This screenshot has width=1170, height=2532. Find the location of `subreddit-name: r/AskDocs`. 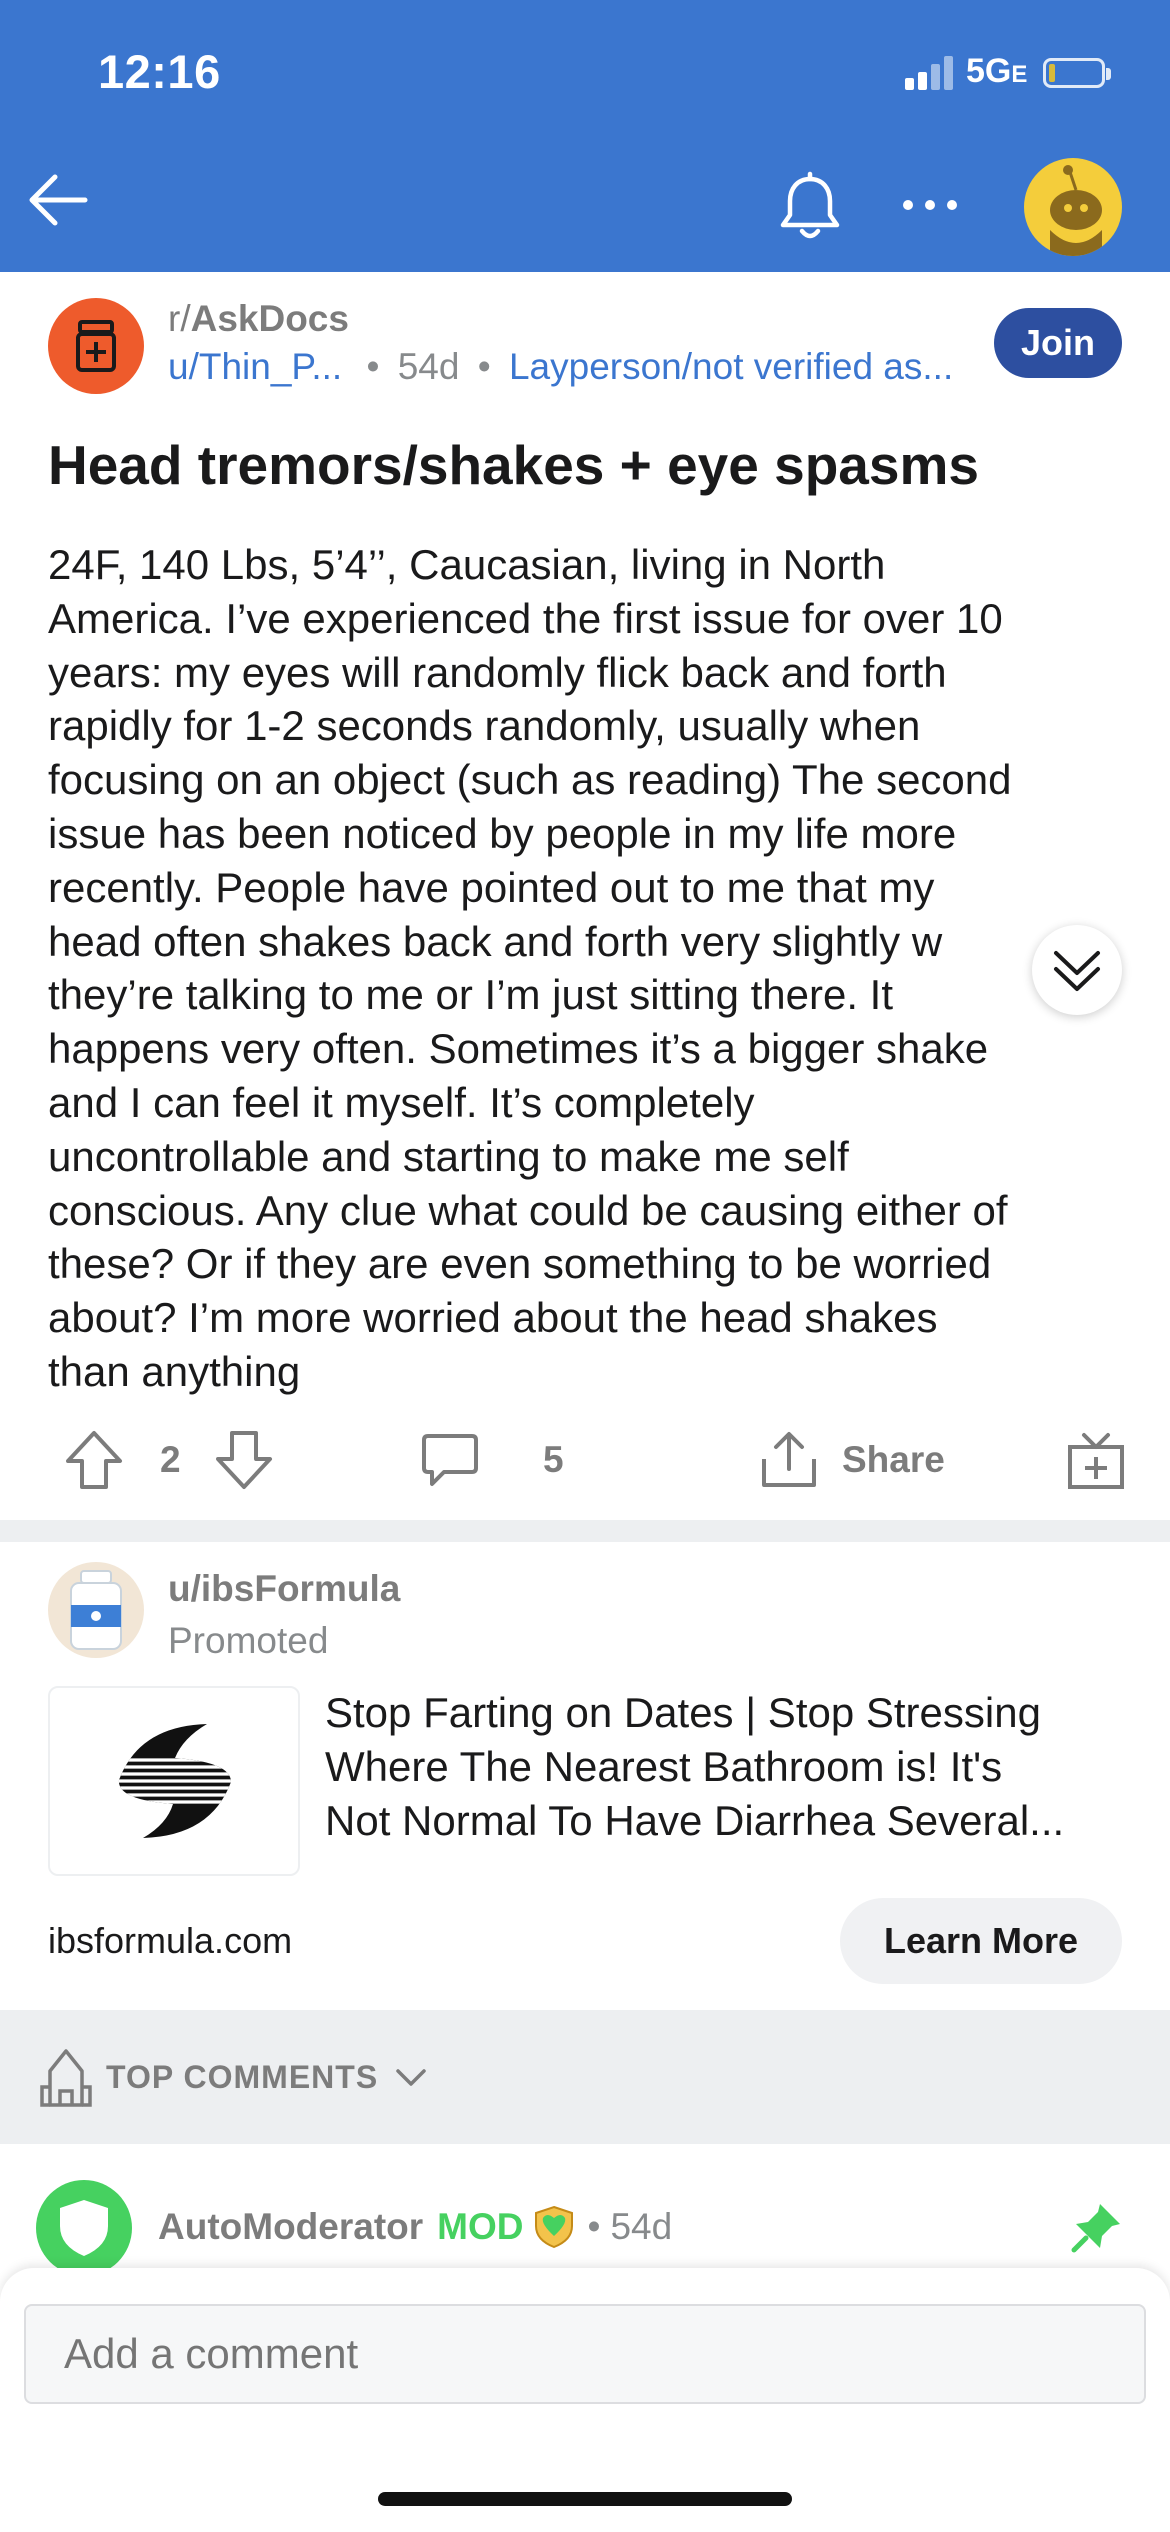

subreddit-name: r/AskDocs is located at coordinates (258, 319).